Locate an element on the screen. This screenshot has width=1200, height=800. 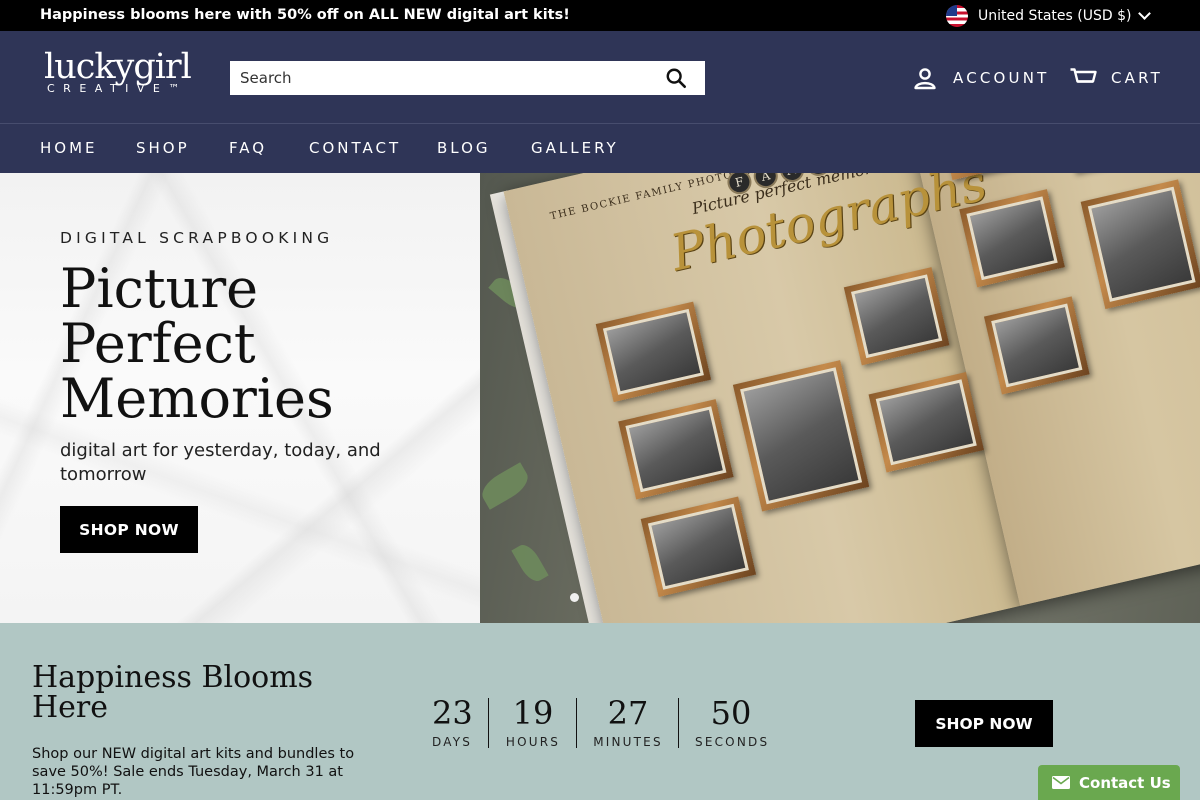
contact-us-button: Contact Us is located at coordinates (1109, 782).